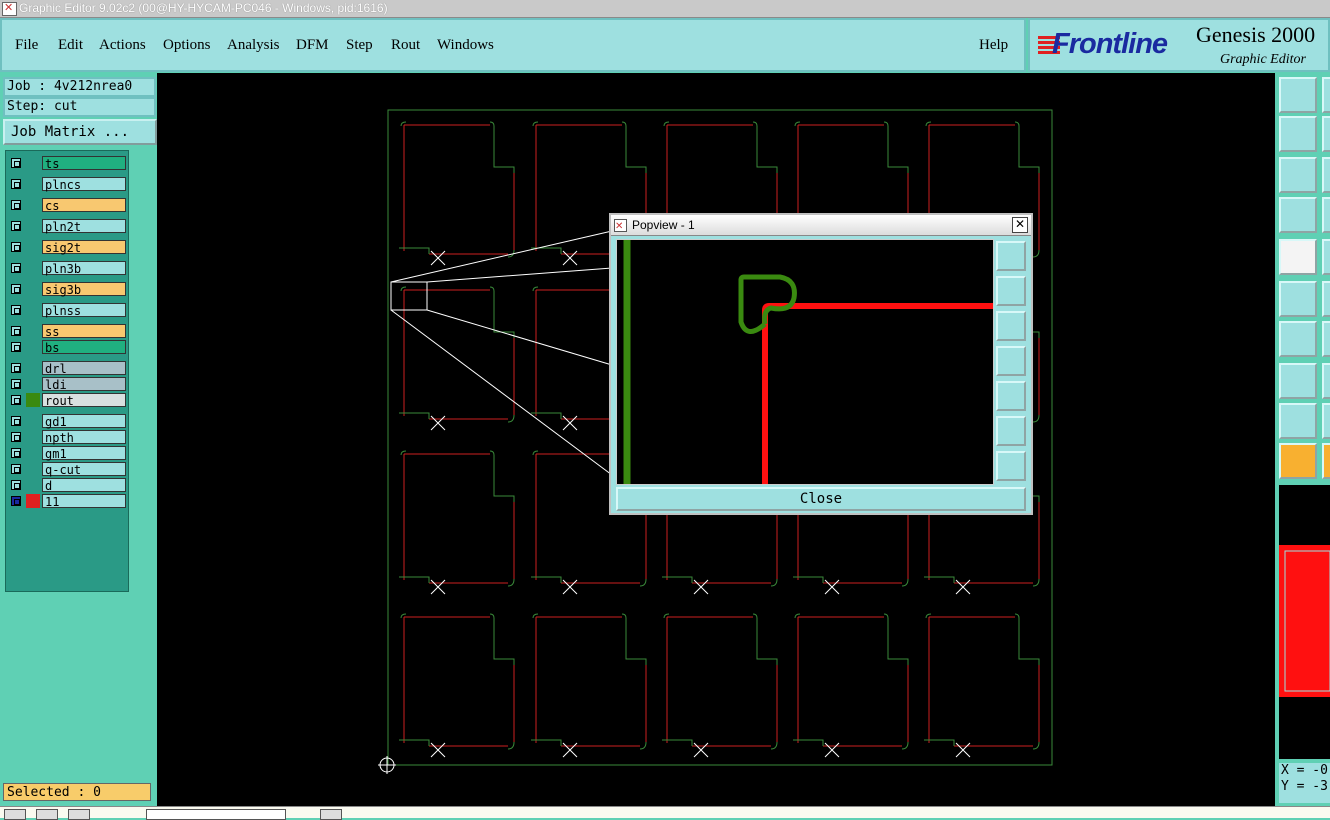 The image size is (1330, 820). I want to click on settings-tools-icon, so click(1298, 215).